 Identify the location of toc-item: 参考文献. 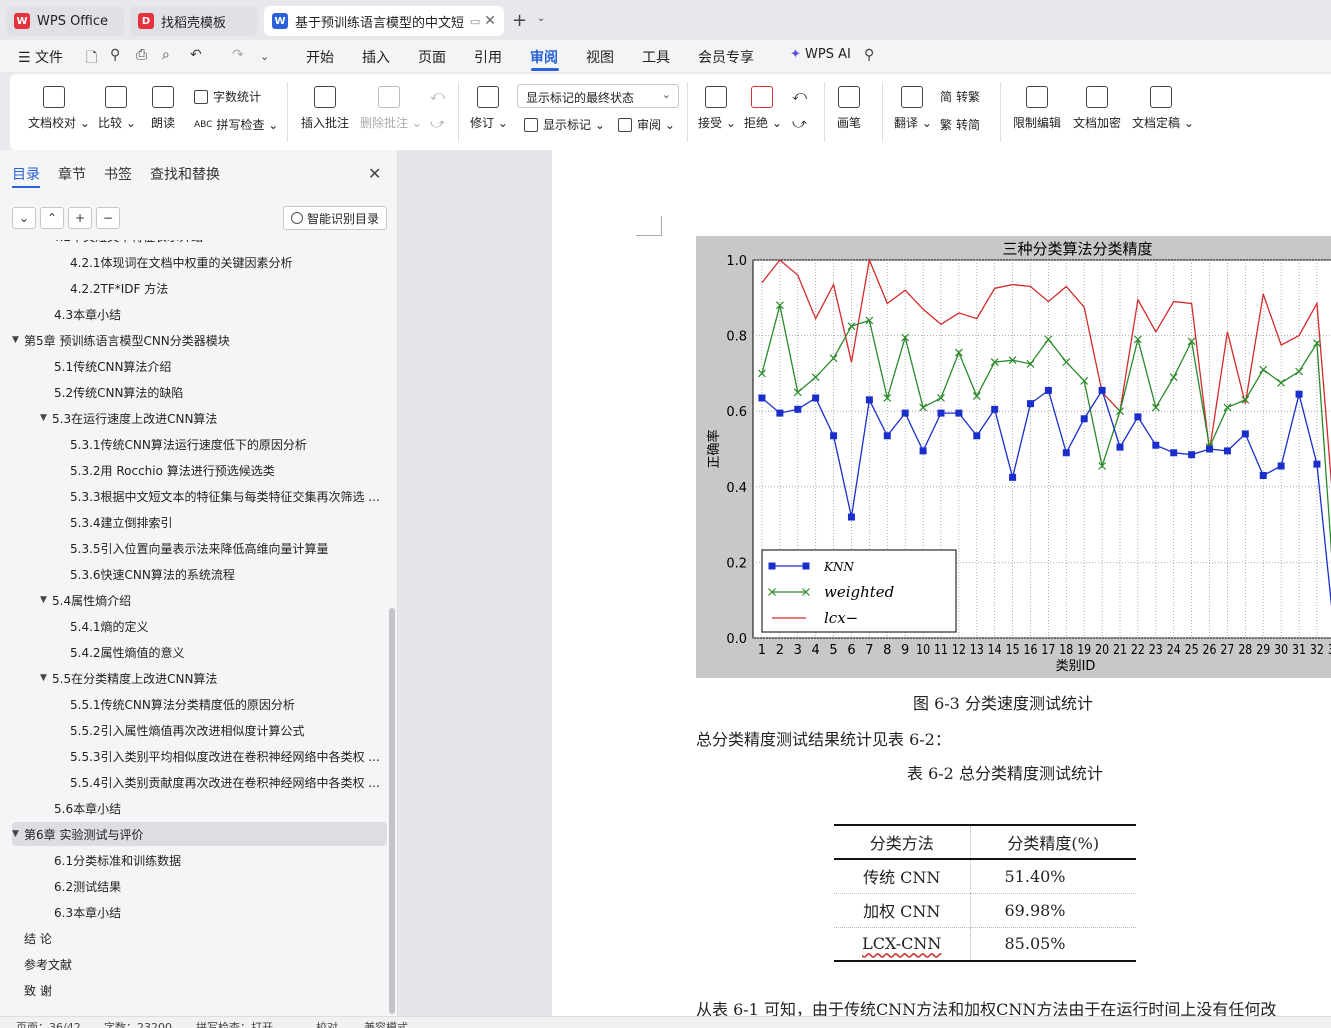
(199, 964).